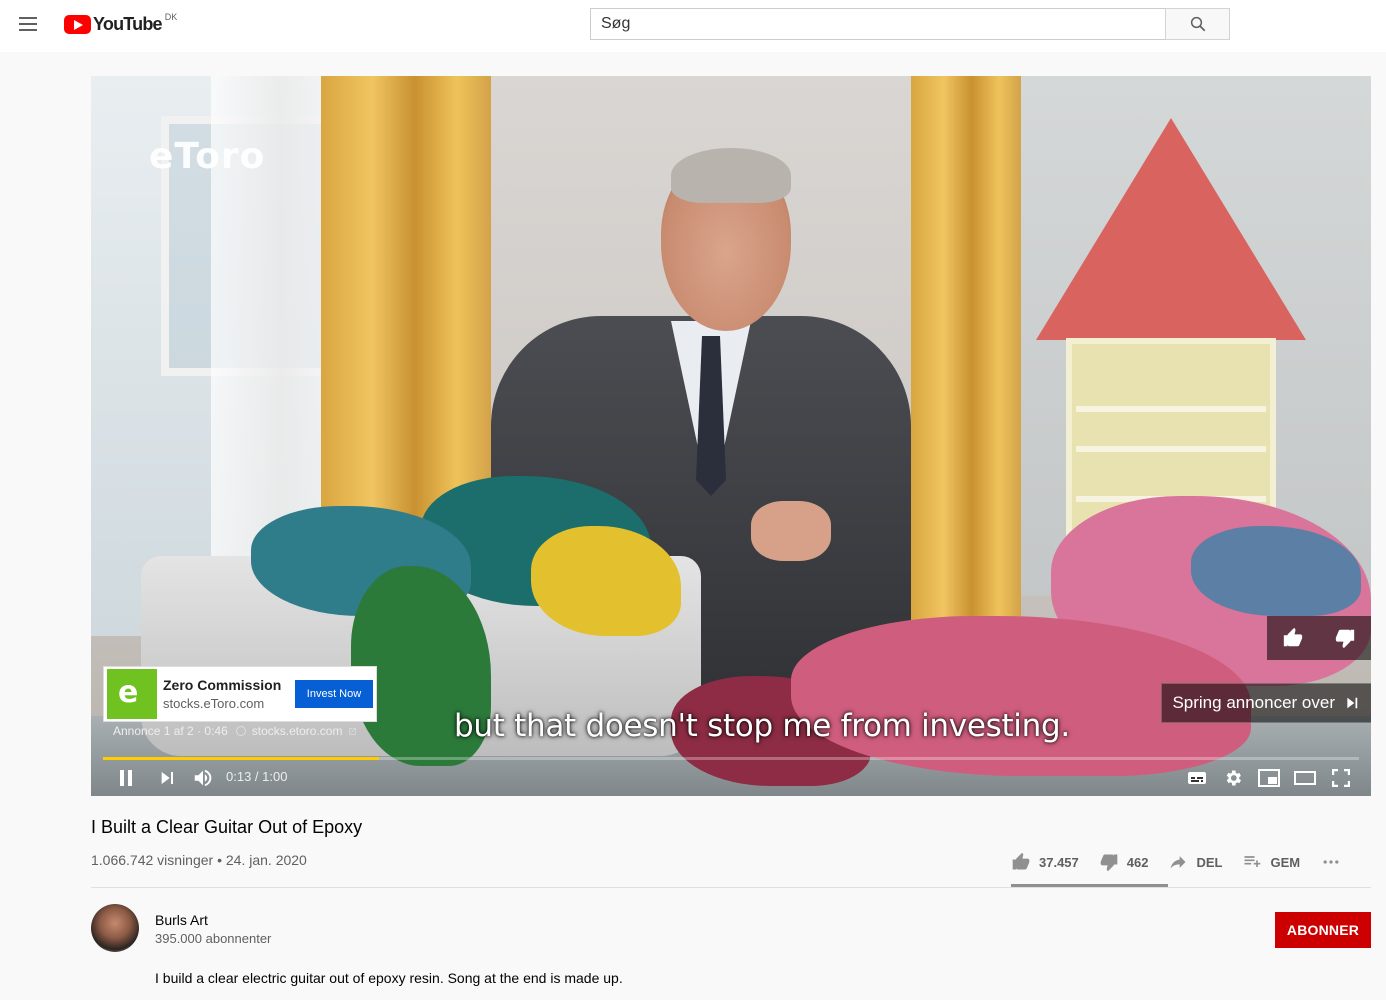 The image size is (1386, 1000). I want to click on ad-feedback-panel, so click(1319, 638).